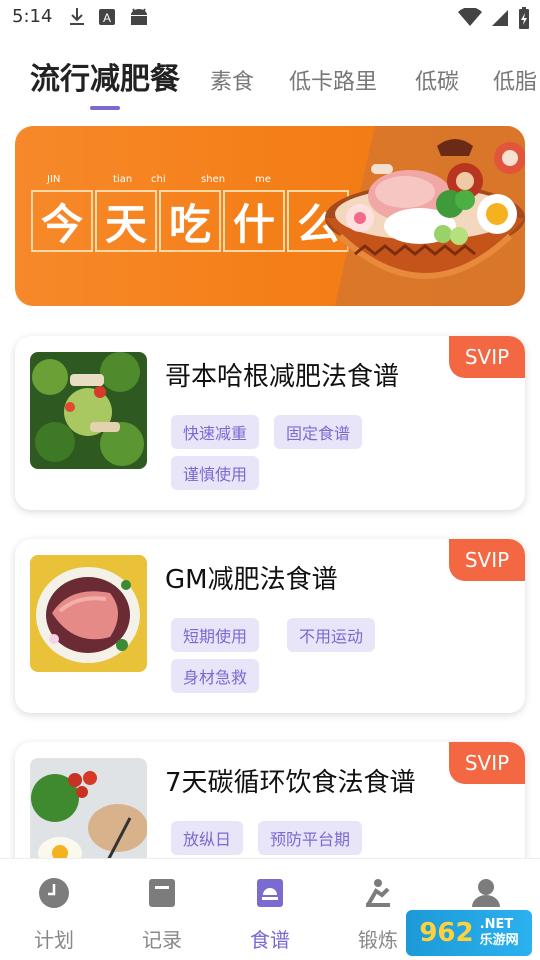 The height and width of the screenshot is (960, 540). What do you see at coordinates (290, 783) in the screenshot?
I see `recipe-title: 7天碳循环饮食法食谱` at bounding box center [290, 783].